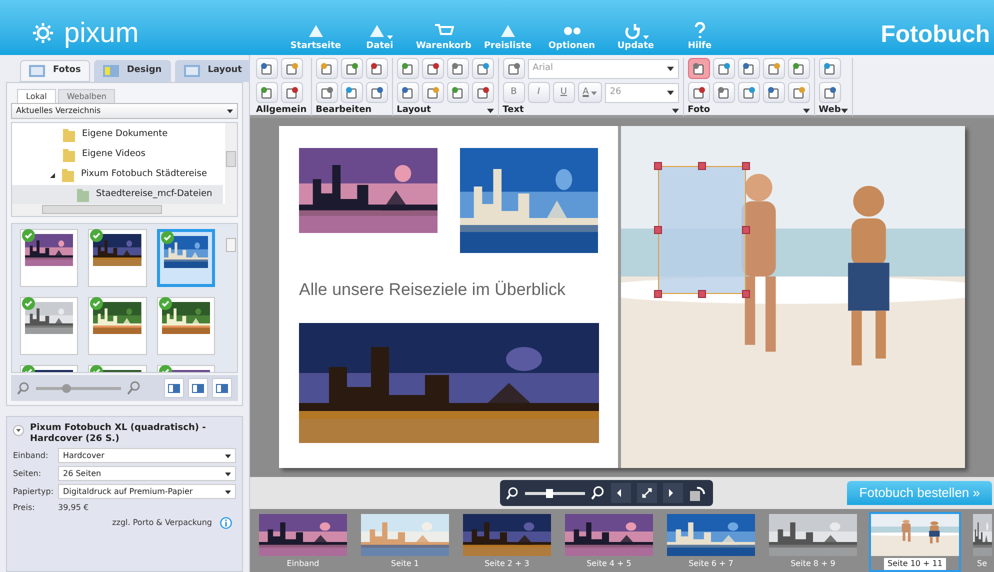 This screenshot has height=572, width=994. I want to click on field-label: Einband:, so click(31, 456).